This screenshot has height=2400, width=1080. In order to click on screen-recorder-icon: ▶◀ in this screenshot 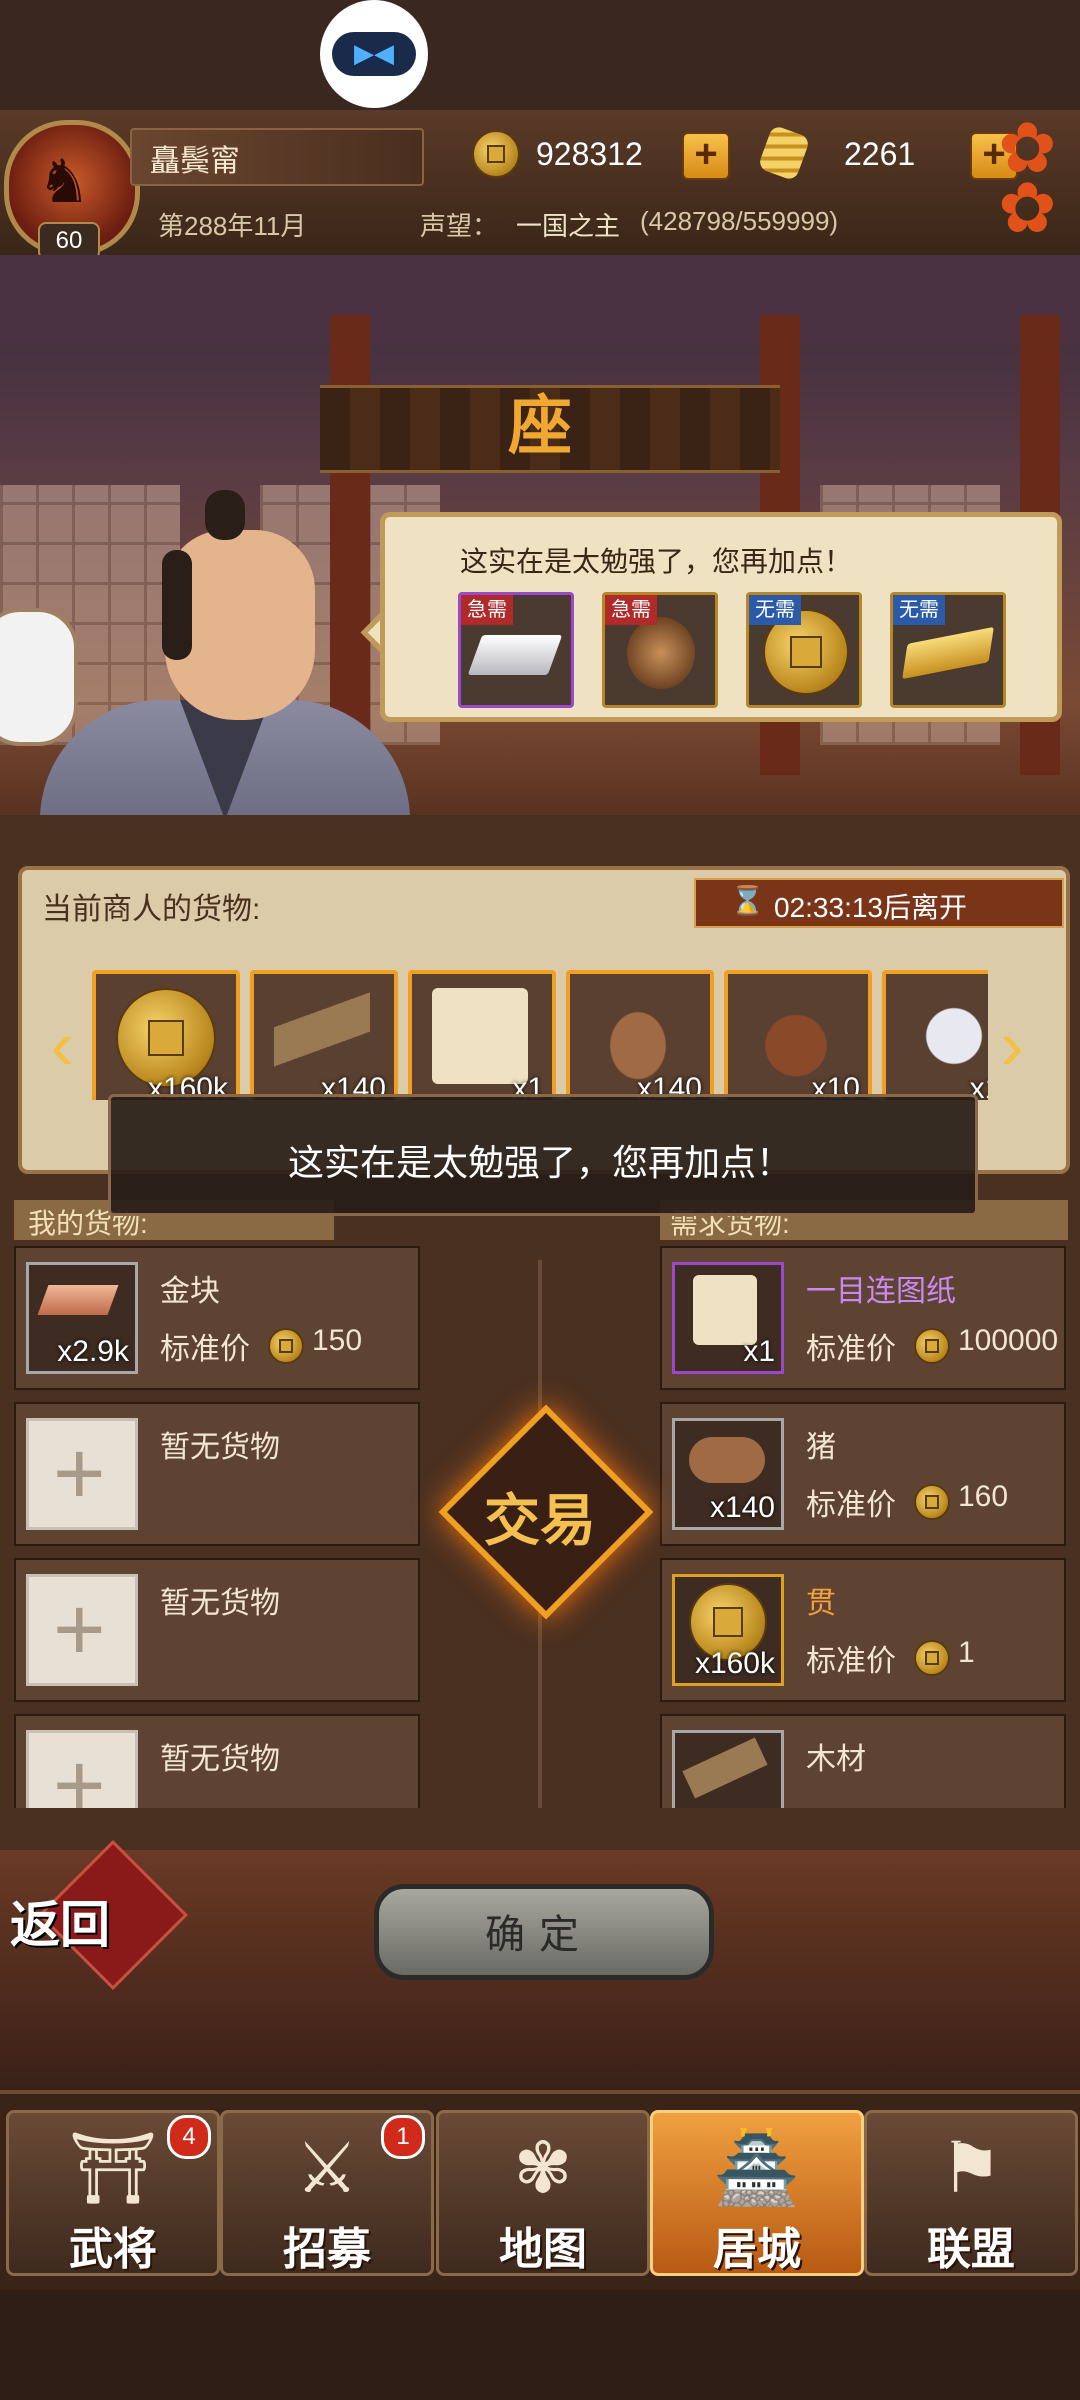, I will do `click(374, 54)`.